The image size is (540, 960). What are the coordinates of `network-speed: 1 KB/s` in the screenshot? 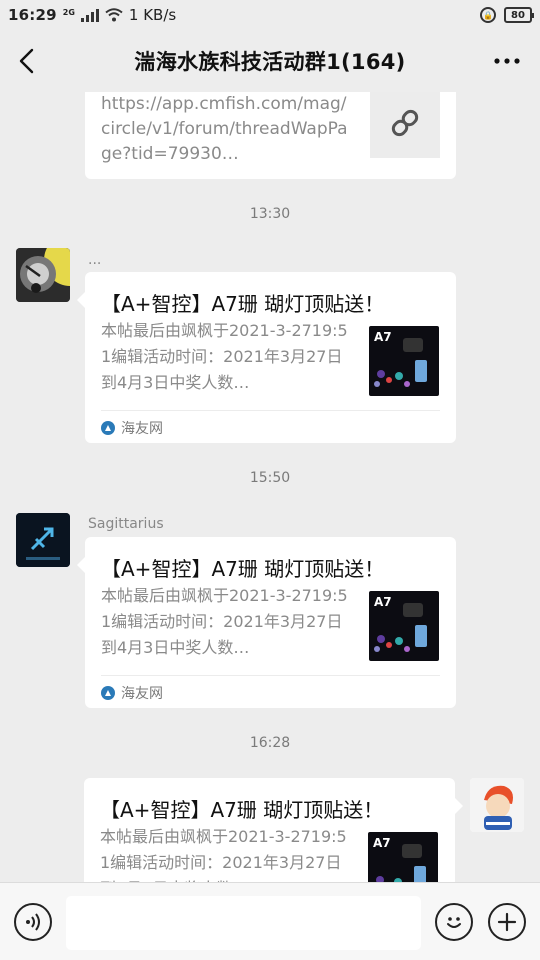 It's located at (152, 15).